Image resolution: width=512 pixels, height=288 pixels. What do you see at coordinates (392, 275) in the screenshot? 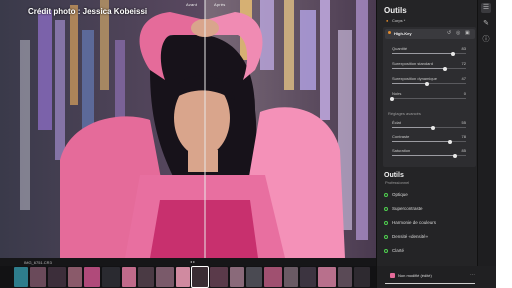
I see `status-icon` at bounding box center [392, 275].